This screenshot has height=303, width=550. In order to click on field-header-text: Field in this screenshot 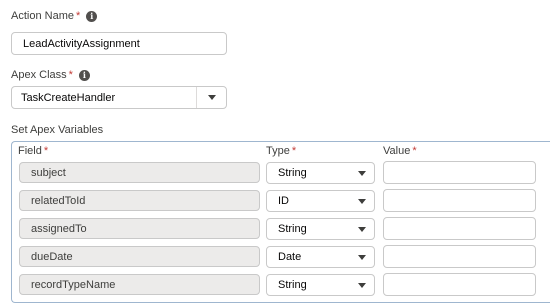, I will do `click(30, 151)`.